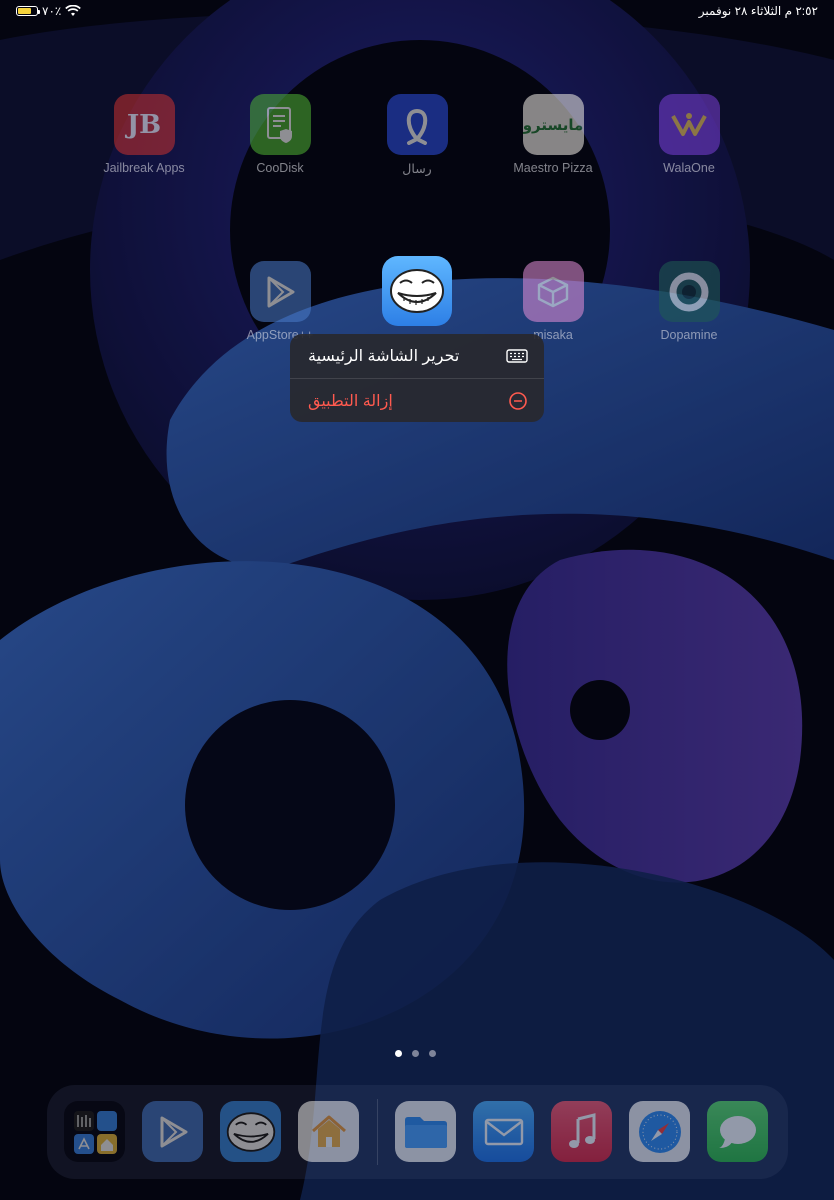 The width and height of the screenshot is (834, 1200). Describe the element at coordinates (94, 1131) in the screenshot. I see `folder-grid-icon` at that location.